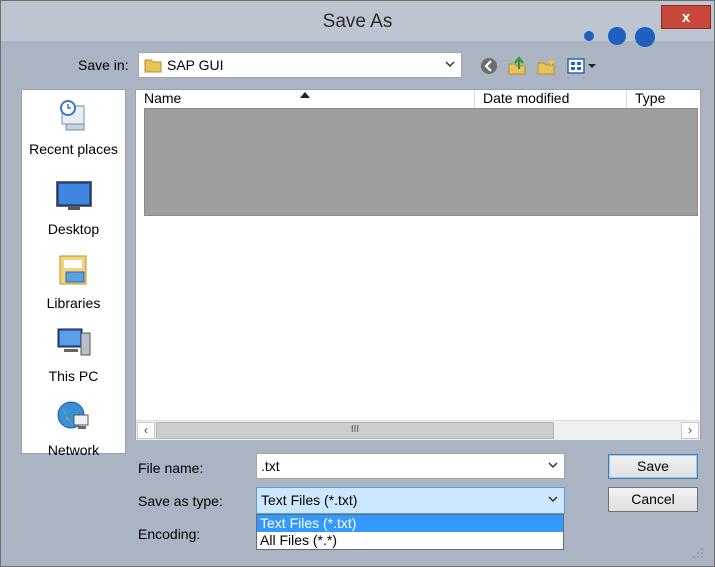 The image size is (715, 567). I want to click on place-network: Network, so click(73, 427).